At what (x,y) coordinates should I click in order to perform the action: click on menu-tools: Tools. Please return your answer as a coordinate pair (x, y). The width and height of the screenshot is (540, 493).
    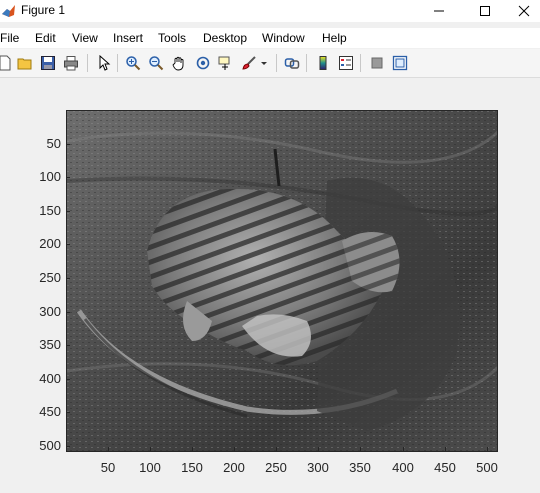
    Looking at the image, I should click on (172, 38).